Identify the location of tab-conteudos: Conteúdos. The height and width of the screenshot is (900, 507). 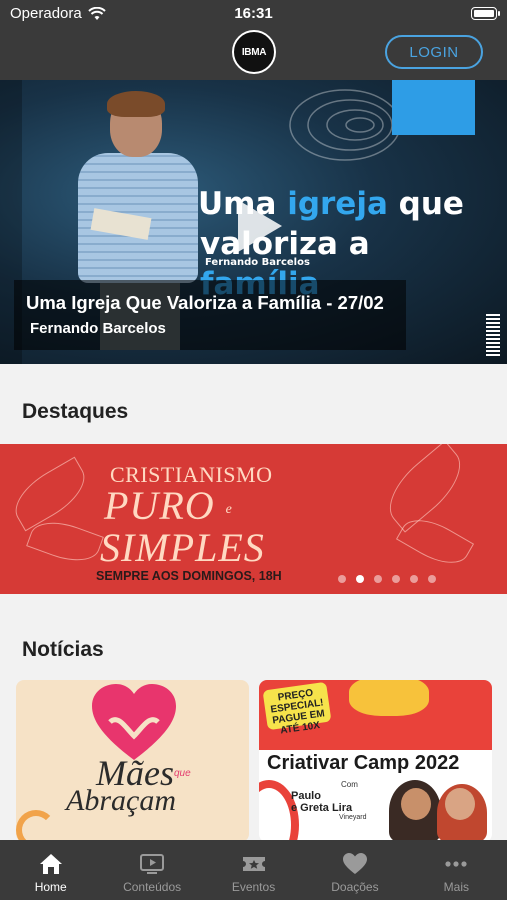
(151, 870).